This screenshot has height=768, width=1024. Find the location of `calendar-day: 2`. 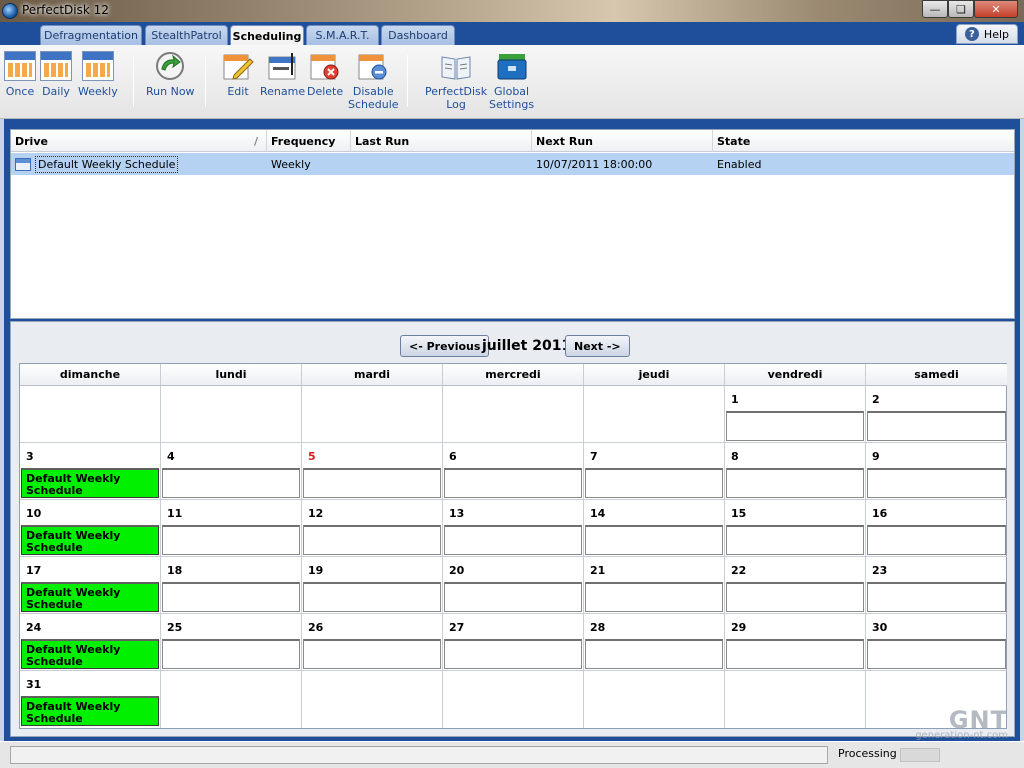

calendar-day: 2 is located at coordinates (936, 414).